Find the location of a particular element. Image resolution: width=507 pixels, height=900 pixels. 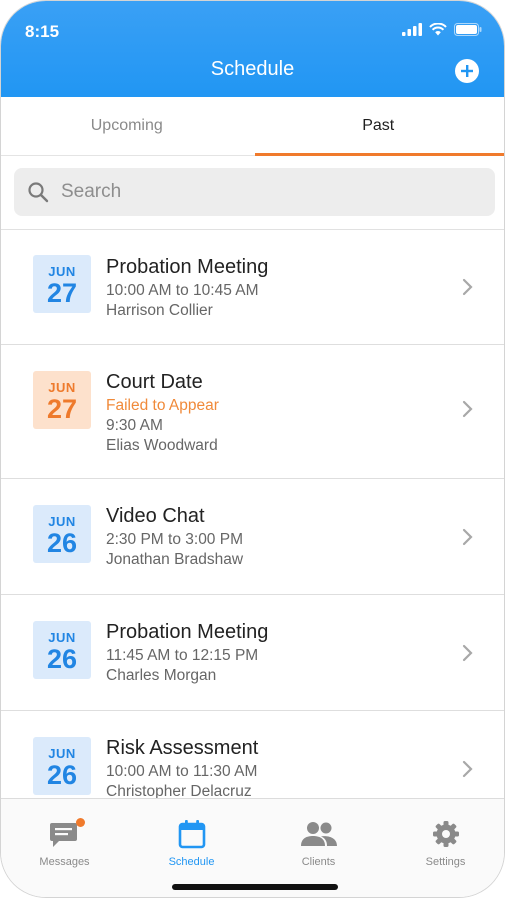

home-indicator is located at coordinates (255, 887).